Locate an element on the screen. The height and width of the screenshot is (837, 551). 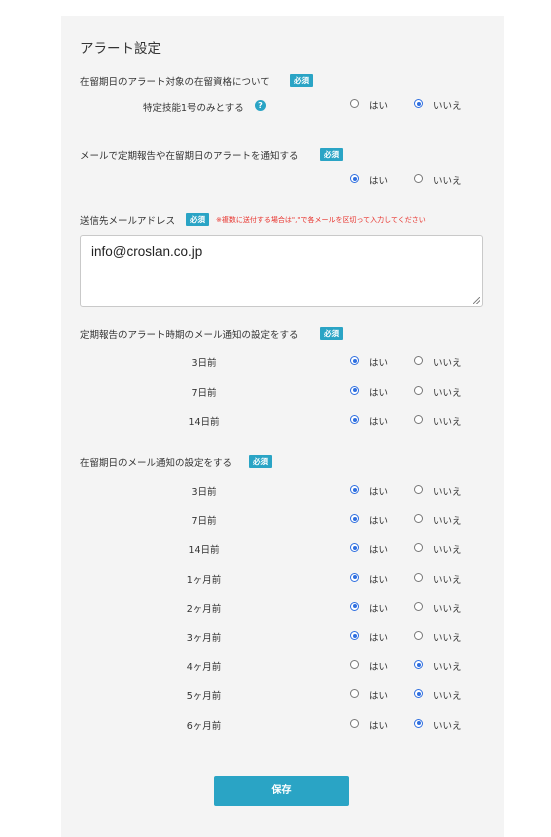
q4-row-label: 3日前 is located at coordinates (204, 492).